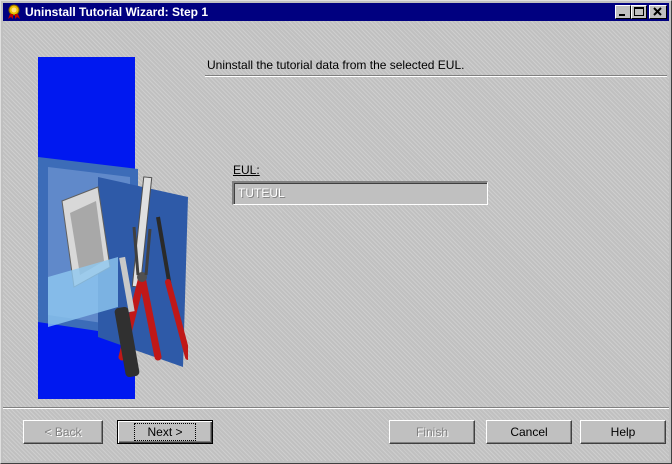 This screenshot has width=672, height=464. Describe the element at coordinates (246, 170) in the screenshot. I see `eul-label: EUL:` at that location.